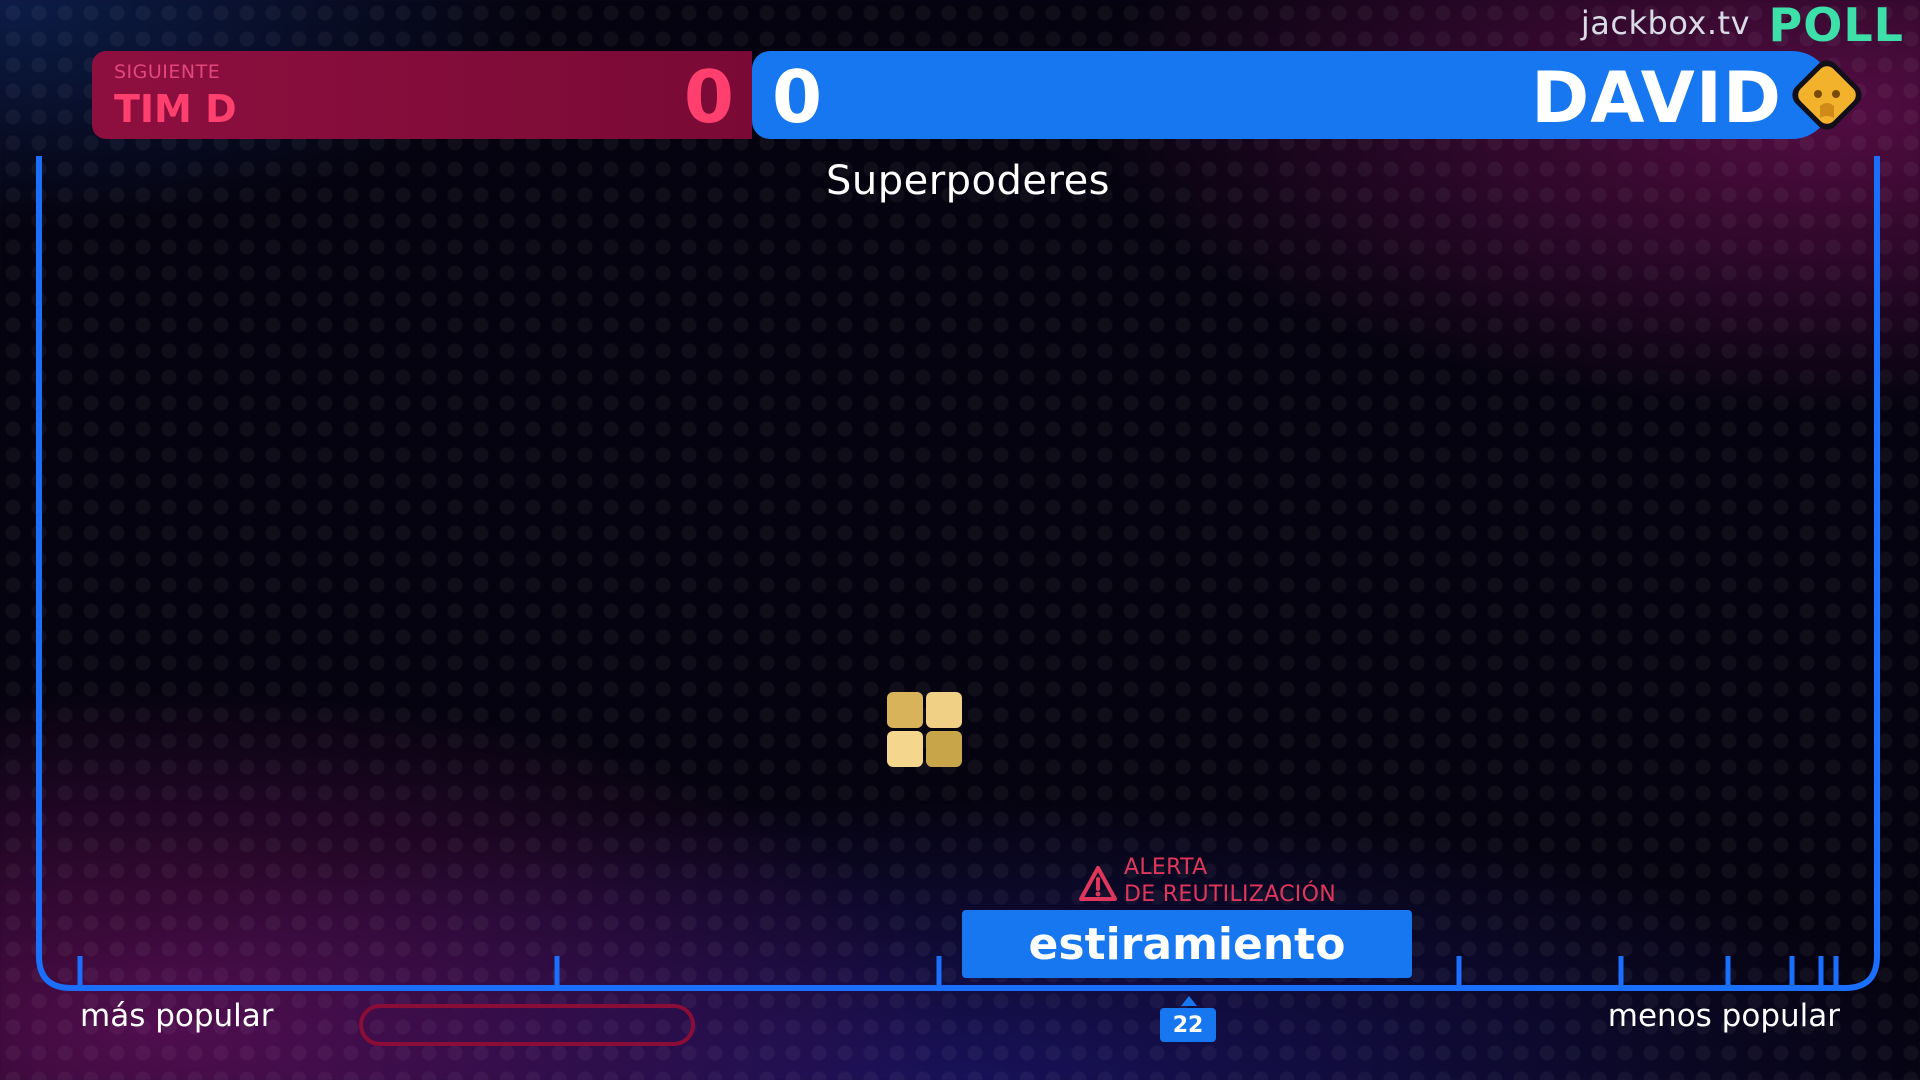 The image size is (1920, 1080). Describe the element at coordinates (1665, 23) in the screenshot. I see `jackbox-url: jackbox.tv` at that location.